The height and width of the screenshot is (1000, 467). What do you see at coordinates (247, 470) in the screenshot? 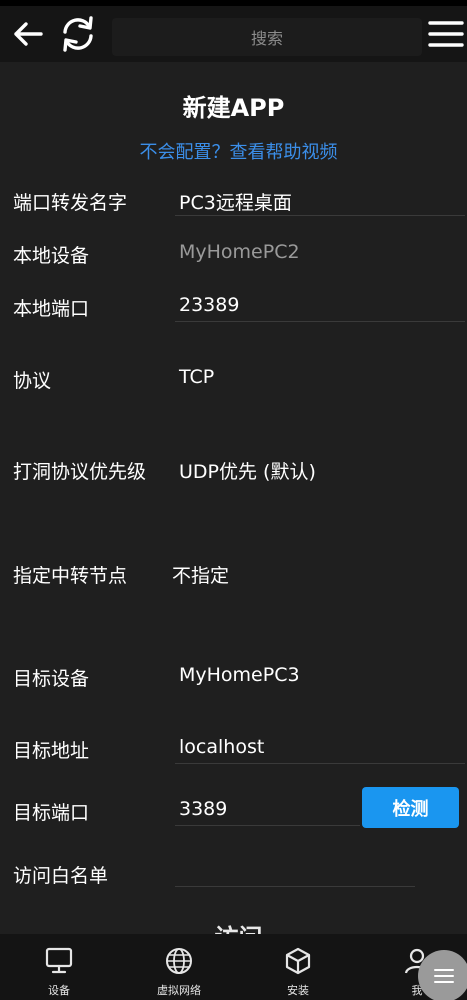
I see `punch-priority-select: UDP优先 (默认)` at bounding box center [247, 470].